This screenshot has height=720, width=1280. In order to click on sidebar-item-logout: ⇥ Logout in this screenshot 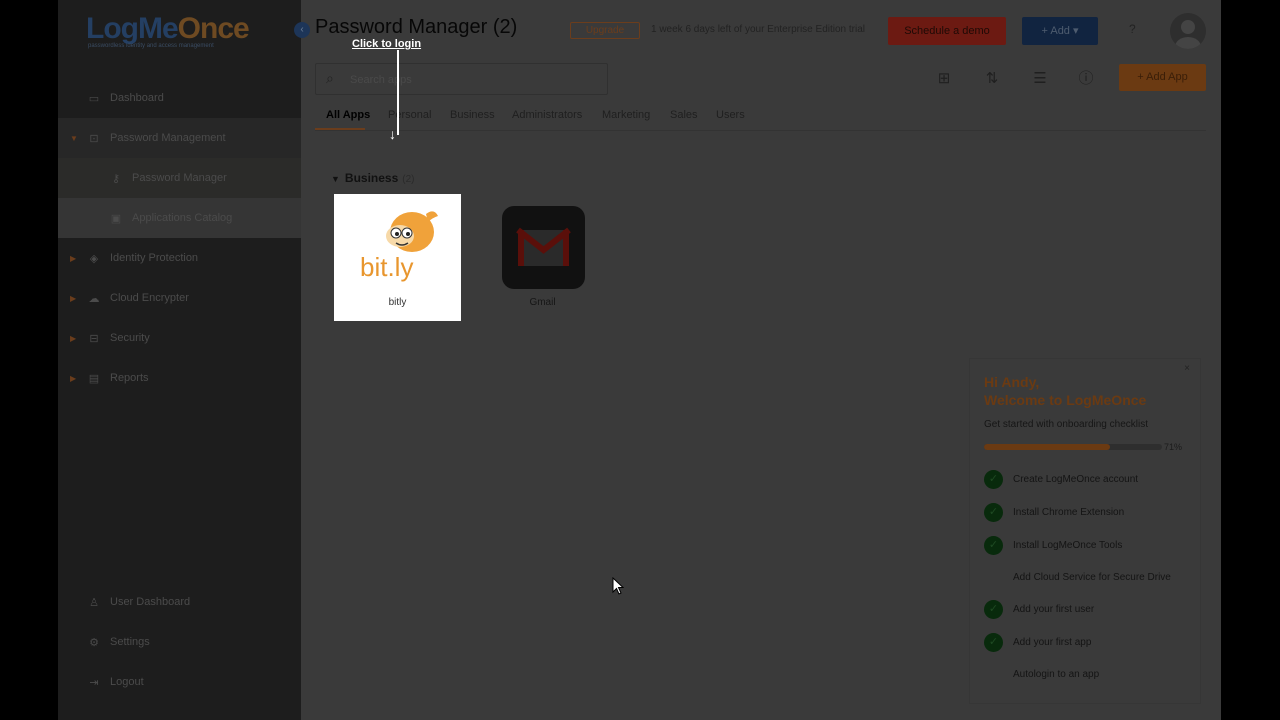, I will do `click(179, 682)`.